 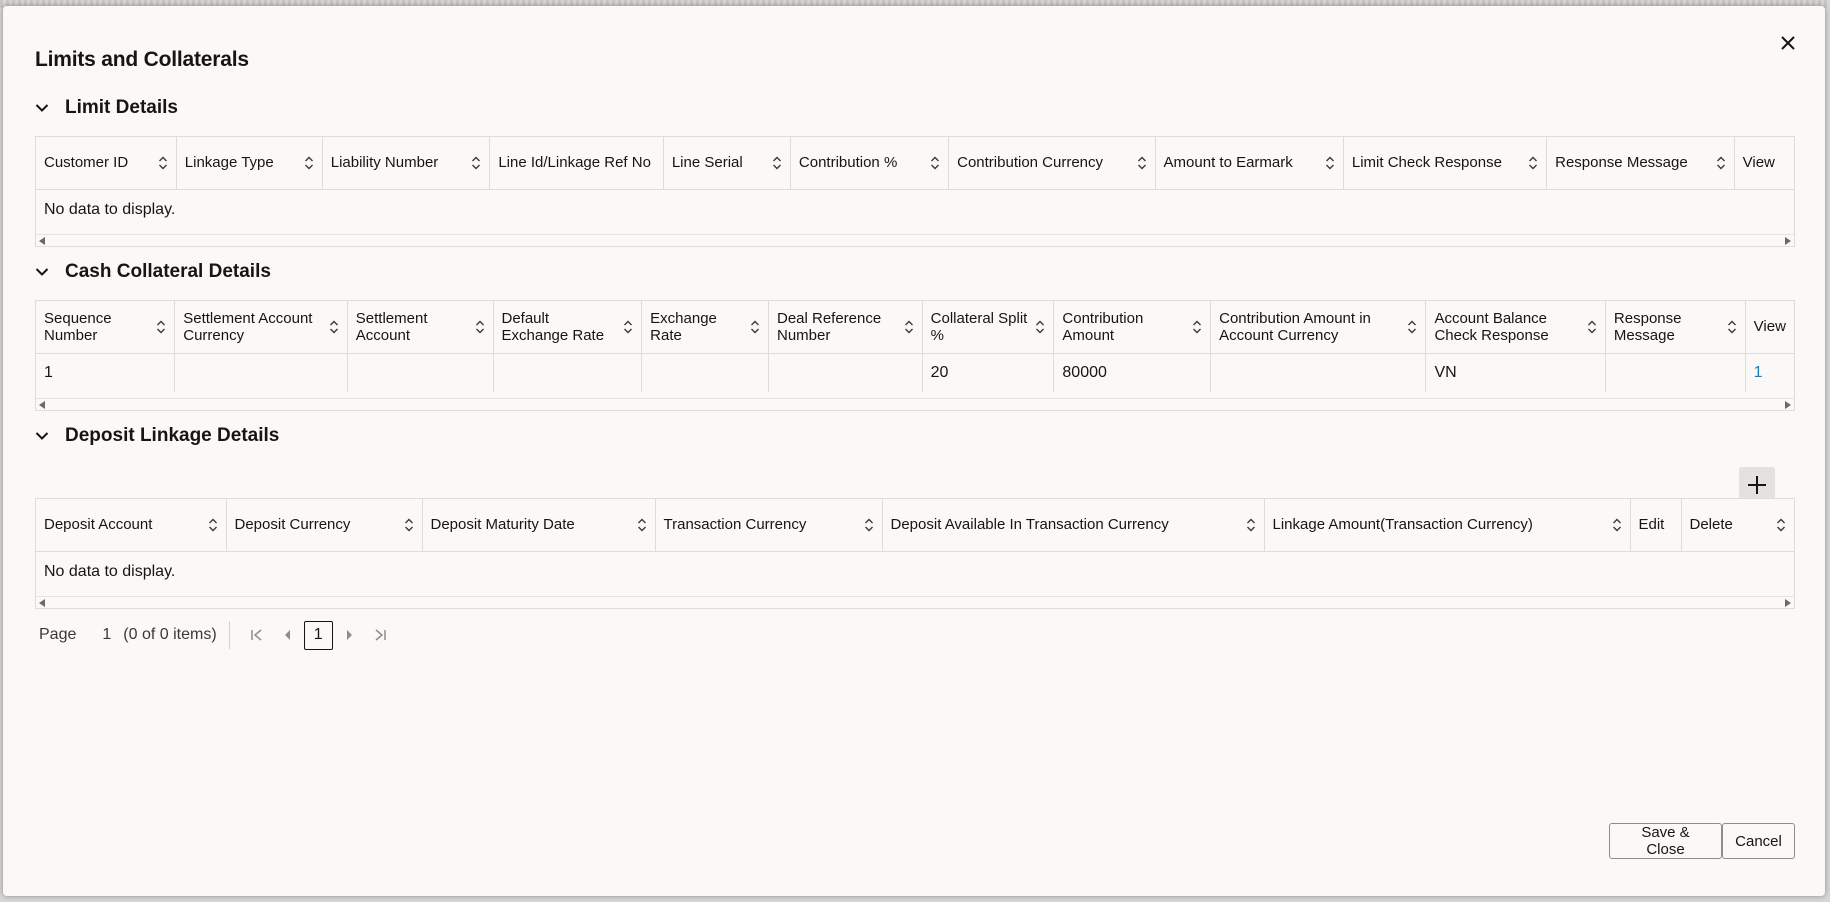 What do you see at coordinates (1757, 485) in the screenshot?
I see `plus-icon` at bounding box center [1757, 485].